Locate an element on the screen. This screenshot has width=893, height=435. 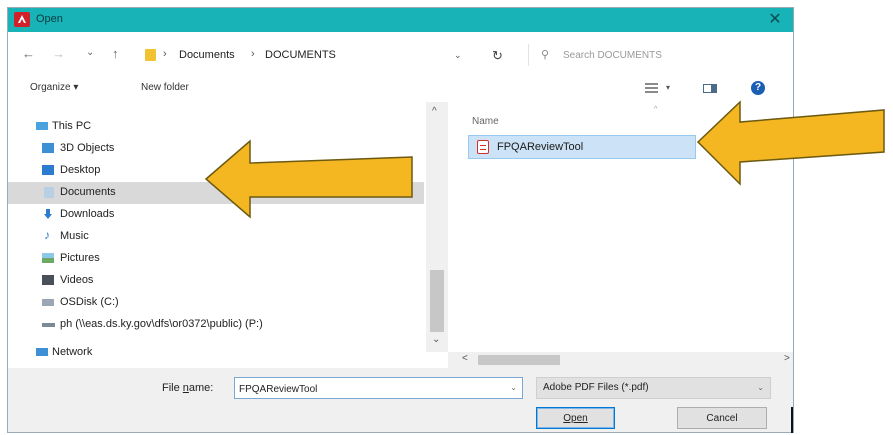
close-button: ✕ is located at coordinates (775, 20).